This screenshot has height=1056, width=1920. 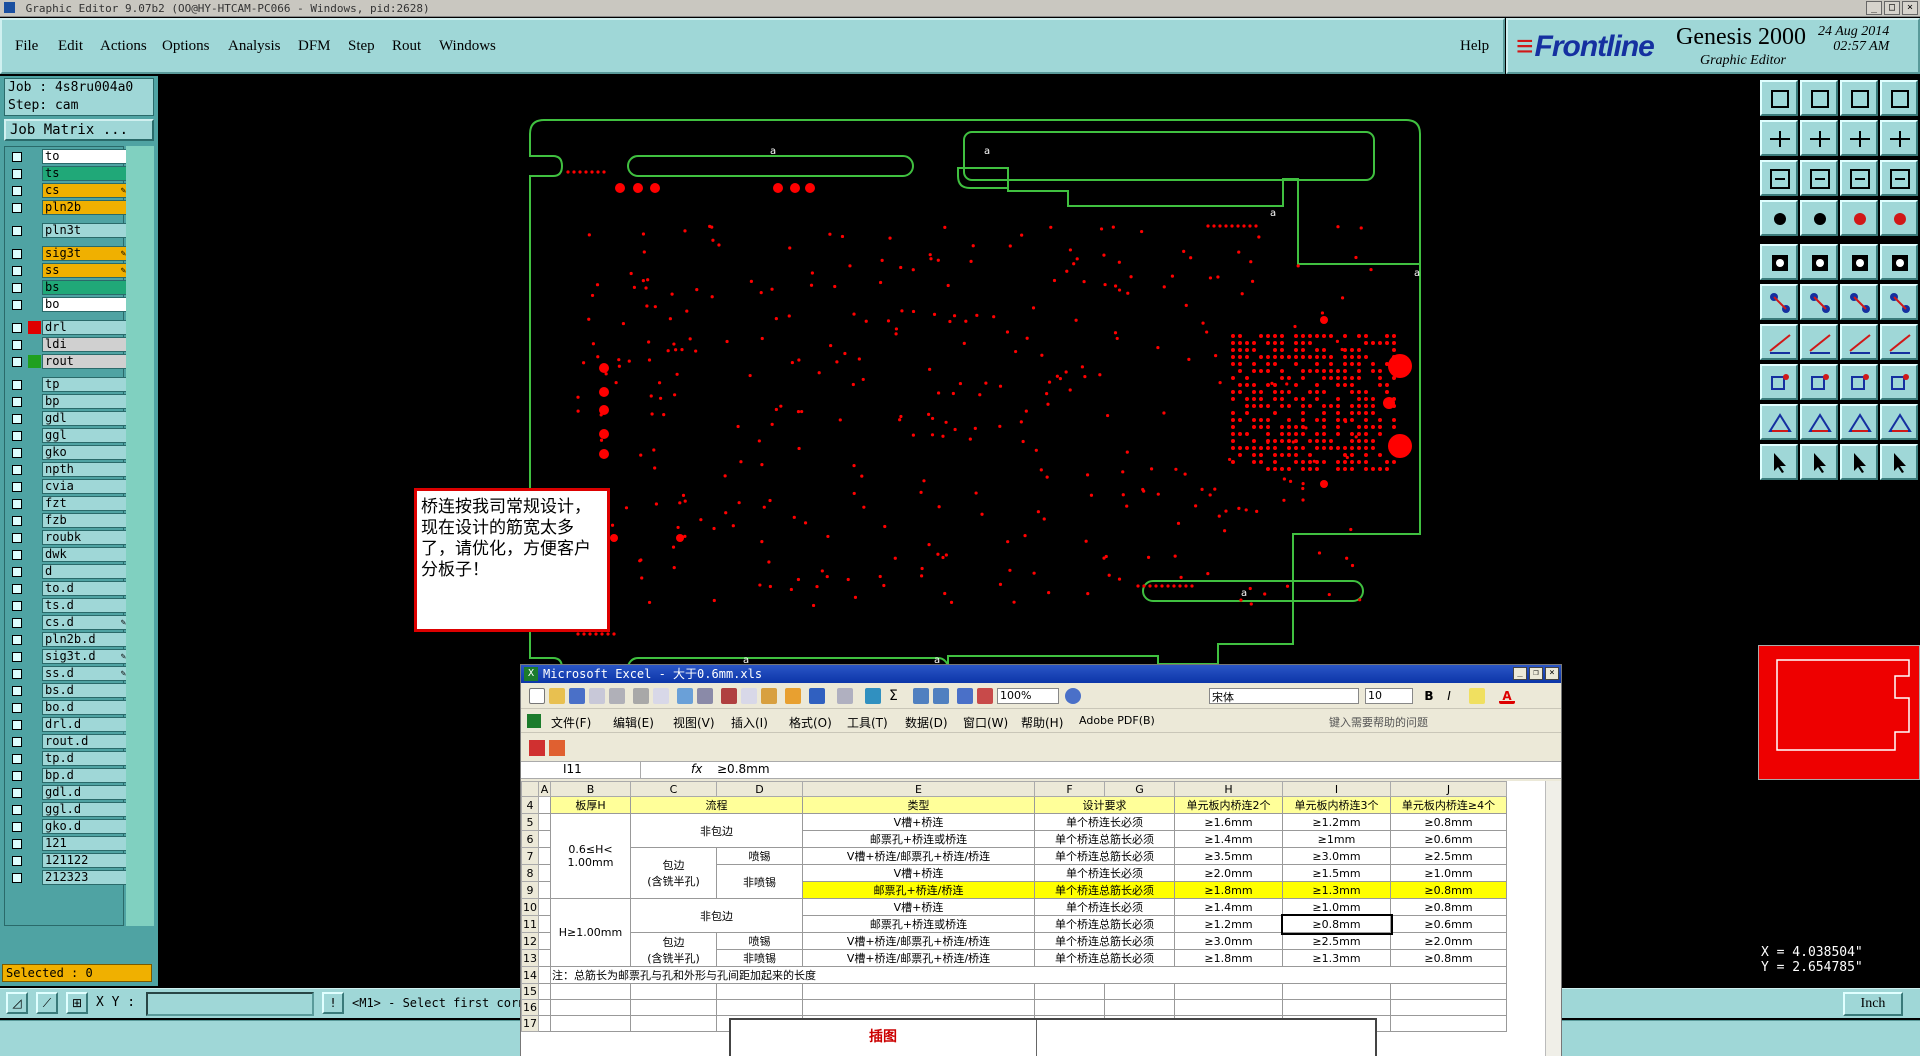 What do you see at coordinates (1779, 422) in the screenshot?
I see `triangle-button` at bounding box center [1779, 422].